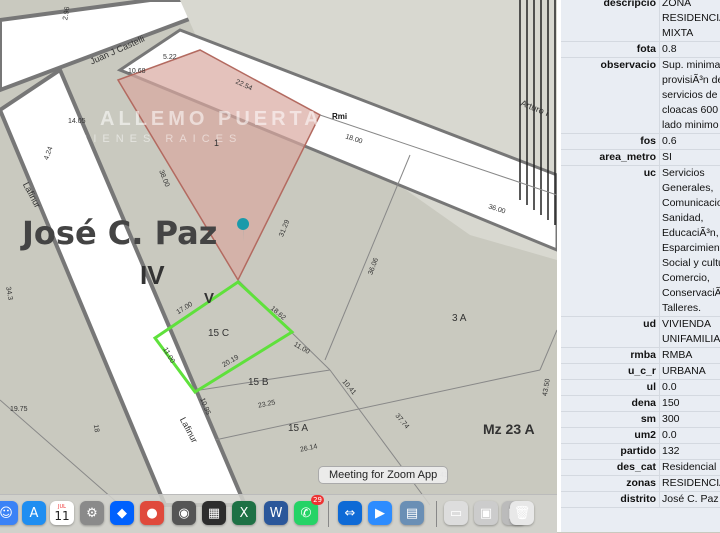 Image resolution: width=720 pixels, height=533 pixels. I want to click on preview-icon: ▤, so click(412, 513).